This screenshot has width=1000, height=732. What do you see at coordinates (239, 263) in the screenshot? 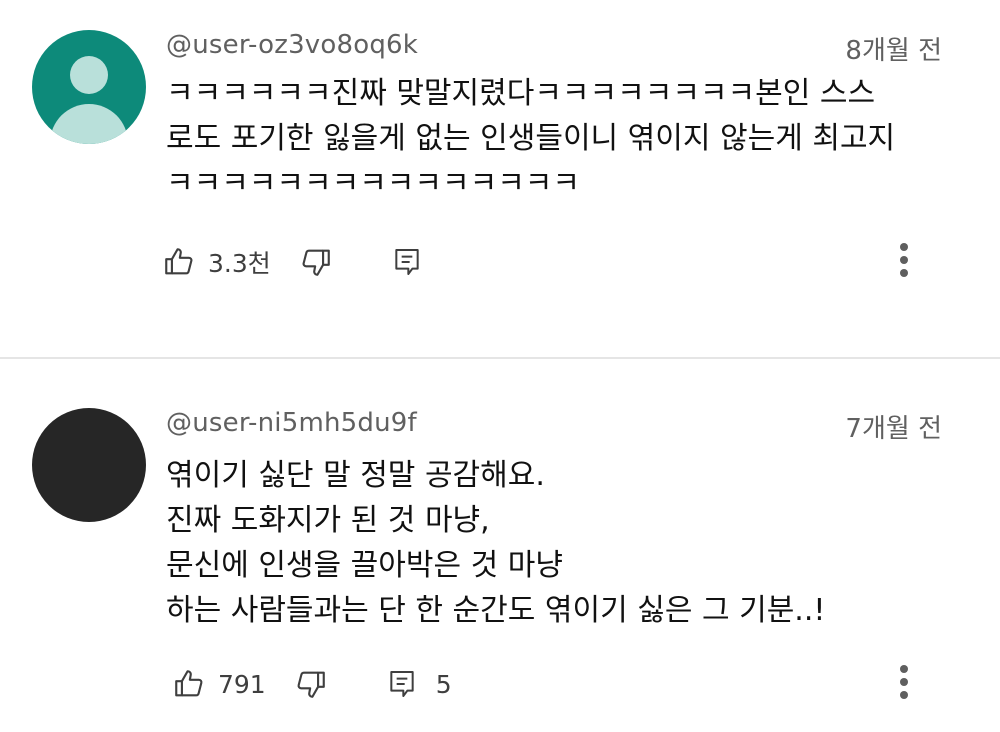
I see `like-count: 3.3천` at bounding box center [239, 263].